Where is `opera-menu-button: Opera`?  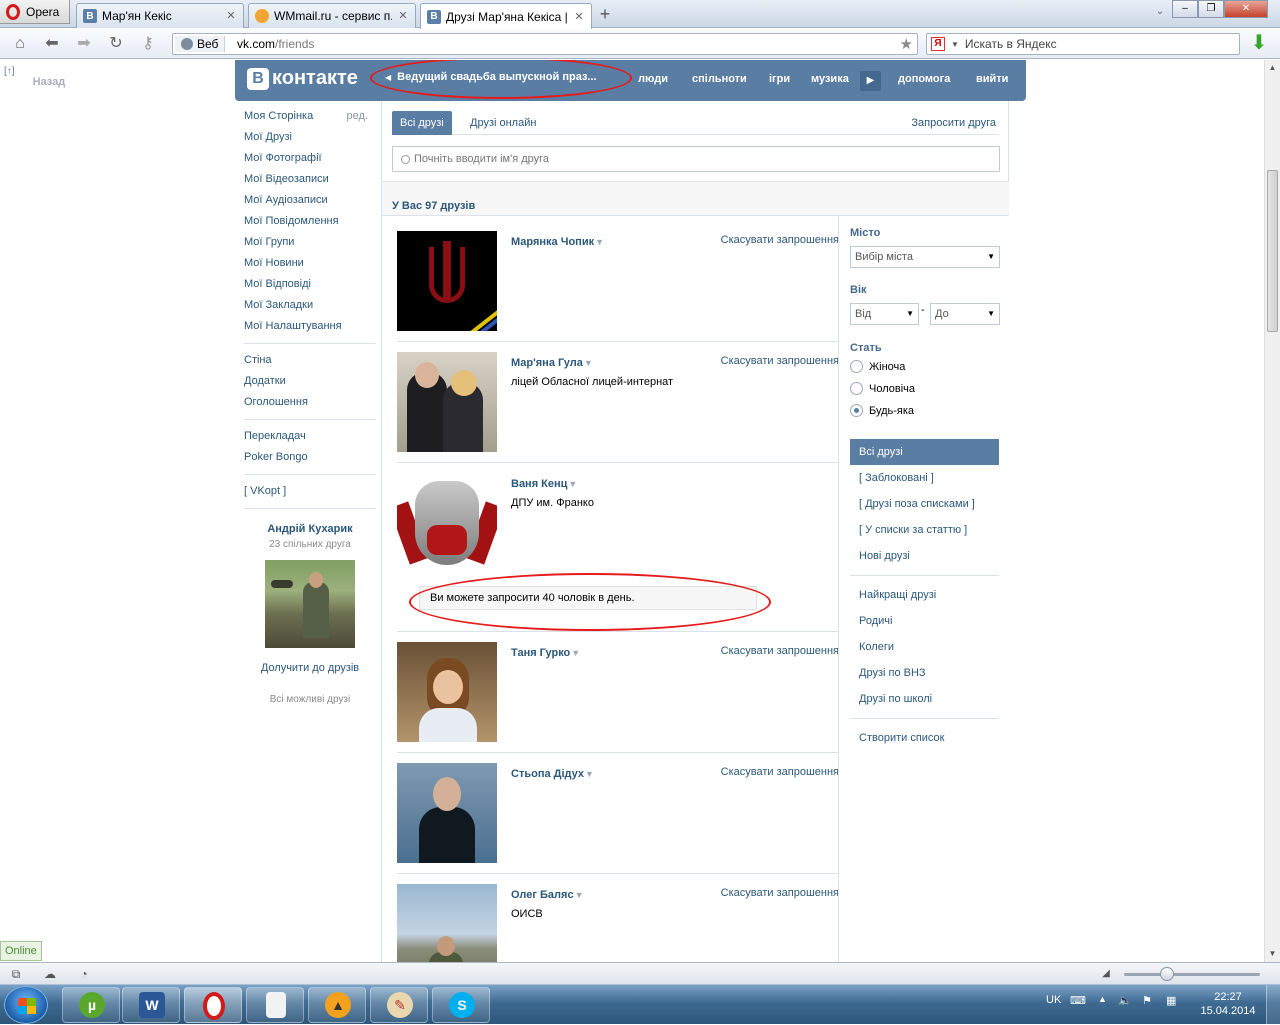
opera-menu-button: Opera is located at coordinates (35, 12).